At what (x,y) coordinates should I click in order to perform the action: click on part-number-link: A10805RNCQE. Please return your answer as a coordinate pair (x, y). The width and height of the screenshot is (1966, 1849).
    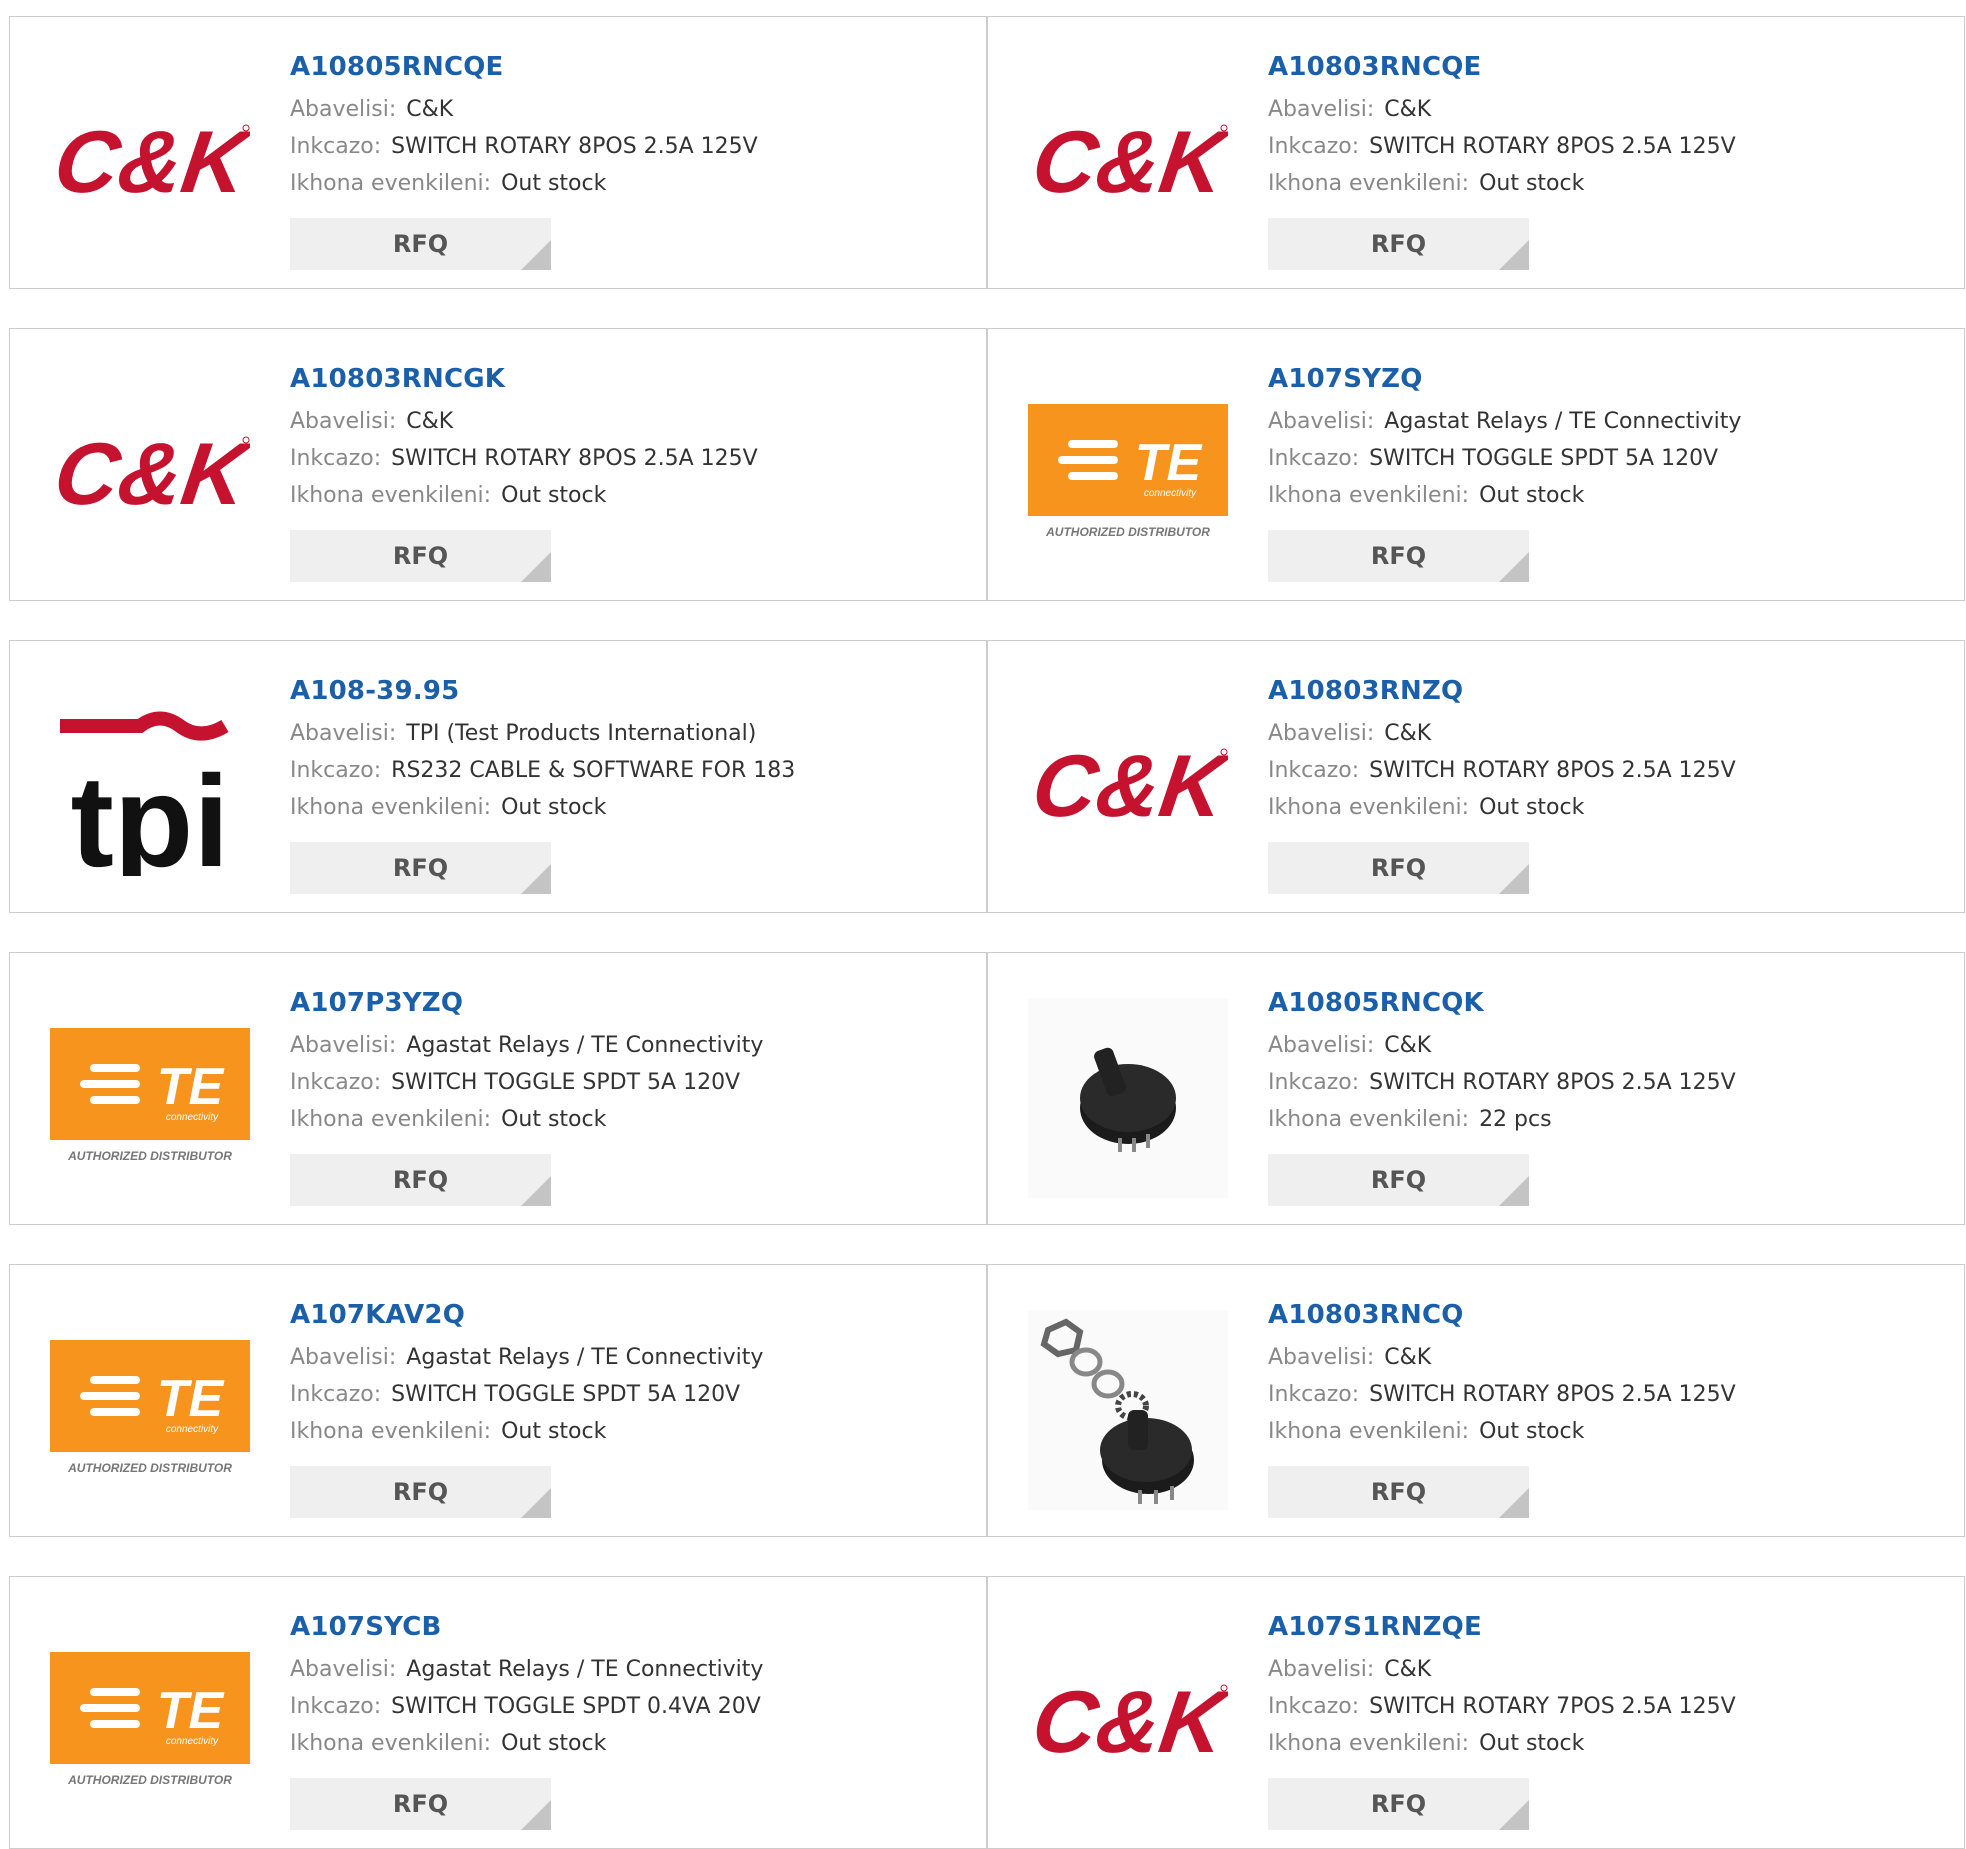
    Looking at the image, I should click on (633, 67).